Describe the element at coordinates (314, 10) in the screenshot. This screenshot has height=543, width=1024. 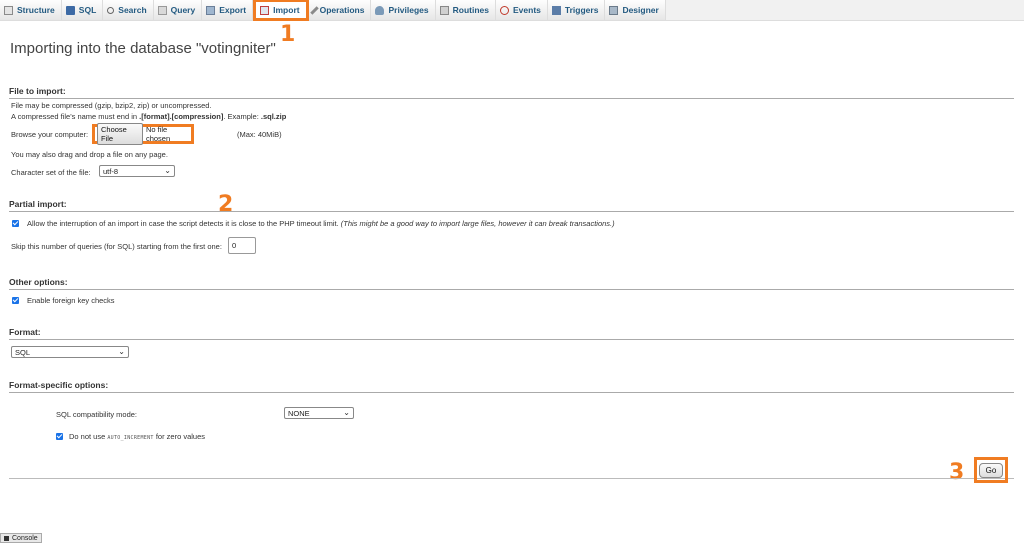
I see `operations-icon` at that location.